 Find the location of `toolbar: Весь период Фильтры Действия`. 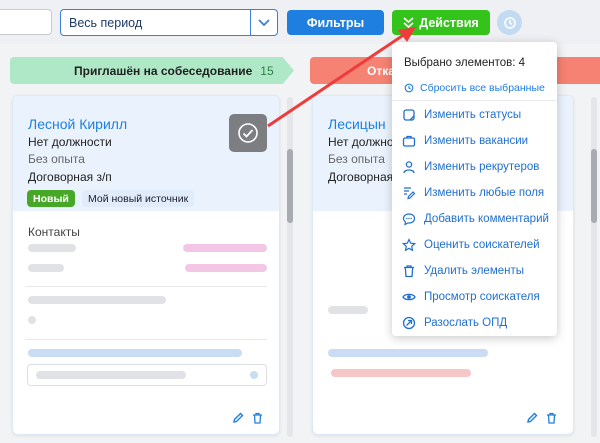

toolbar: Весь период Фильтры Действия is located at coordinates (300, 22).